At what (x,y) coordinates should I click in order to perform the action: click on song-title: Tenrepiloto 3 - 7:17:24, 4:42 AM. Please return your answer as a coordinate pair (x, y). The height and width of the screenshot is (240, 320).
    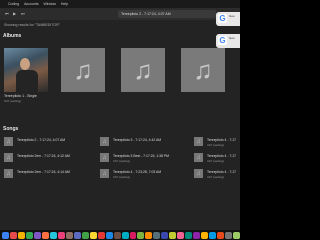
    Looking at the image, I should click on (137, 140).